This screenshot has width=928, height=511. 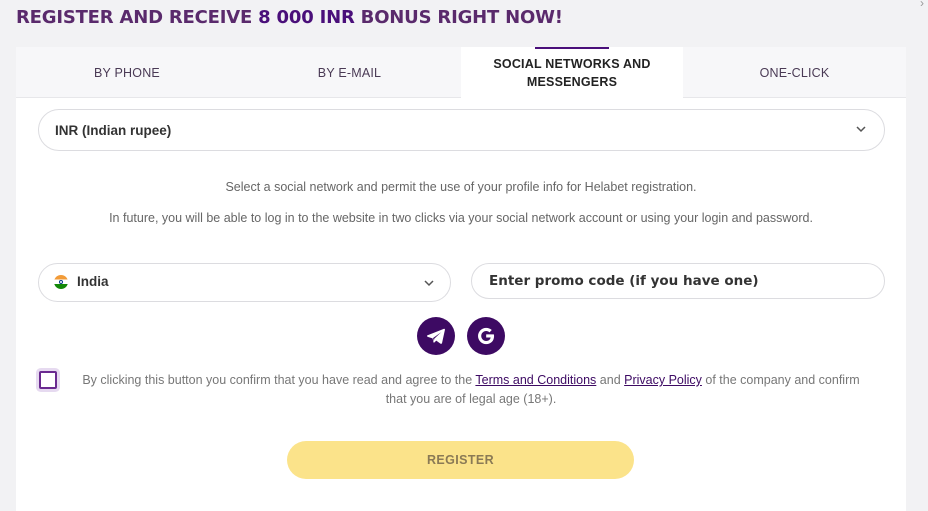 I want to click on tab-label: ONE-CLICK, so click(x=794, y=72).